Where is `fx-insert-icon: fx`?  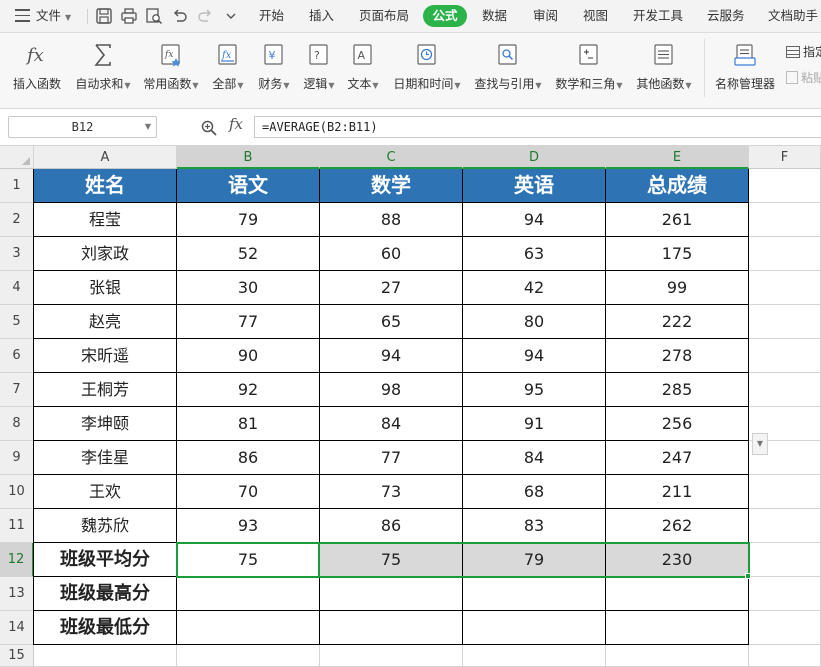 fx-insert-icon: fx is located at coordinates (236, 124).